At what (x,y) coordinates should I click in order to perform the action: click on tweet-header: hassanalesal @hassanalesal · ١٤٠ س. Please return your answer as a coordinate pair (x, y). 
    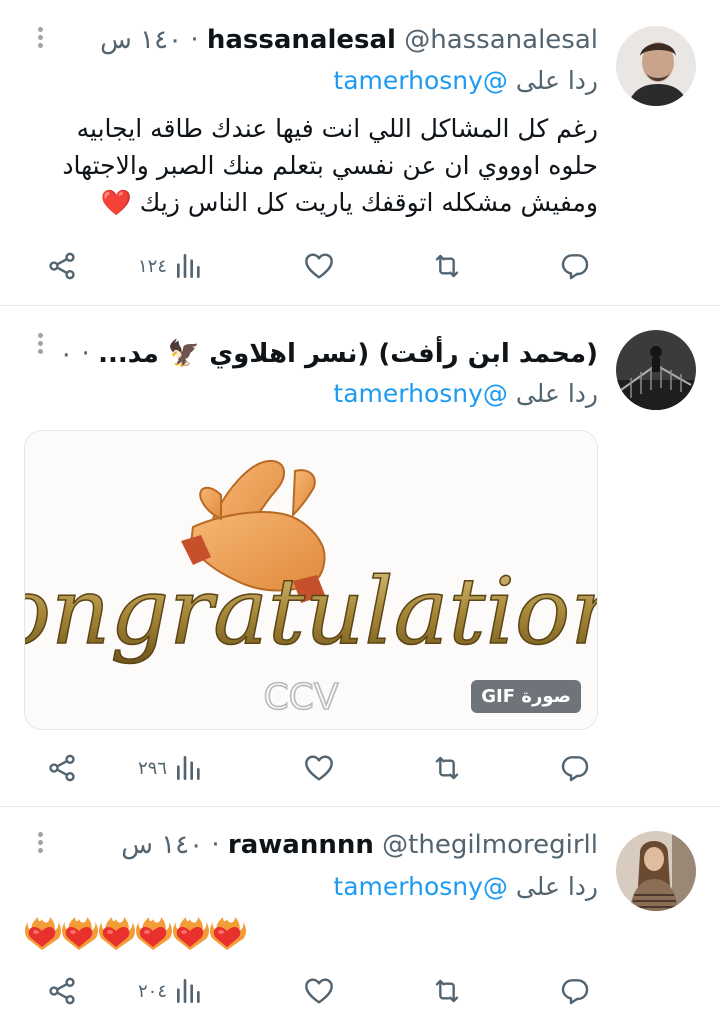
    Looking at the image, I should click on (330, 40).